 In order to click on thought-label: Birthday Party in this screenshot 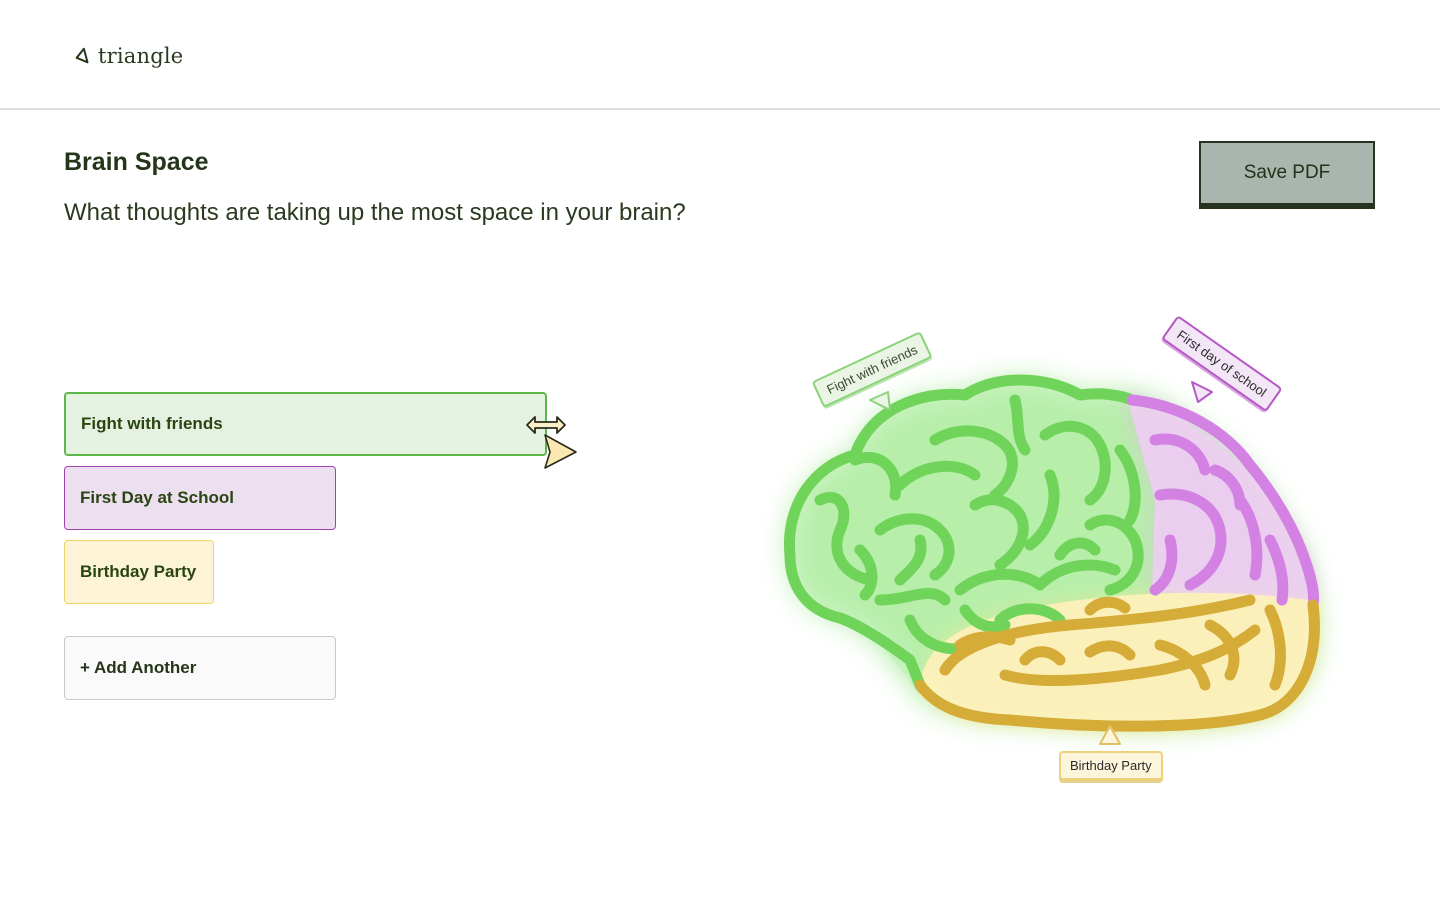, I will do `click(138, 571)`.